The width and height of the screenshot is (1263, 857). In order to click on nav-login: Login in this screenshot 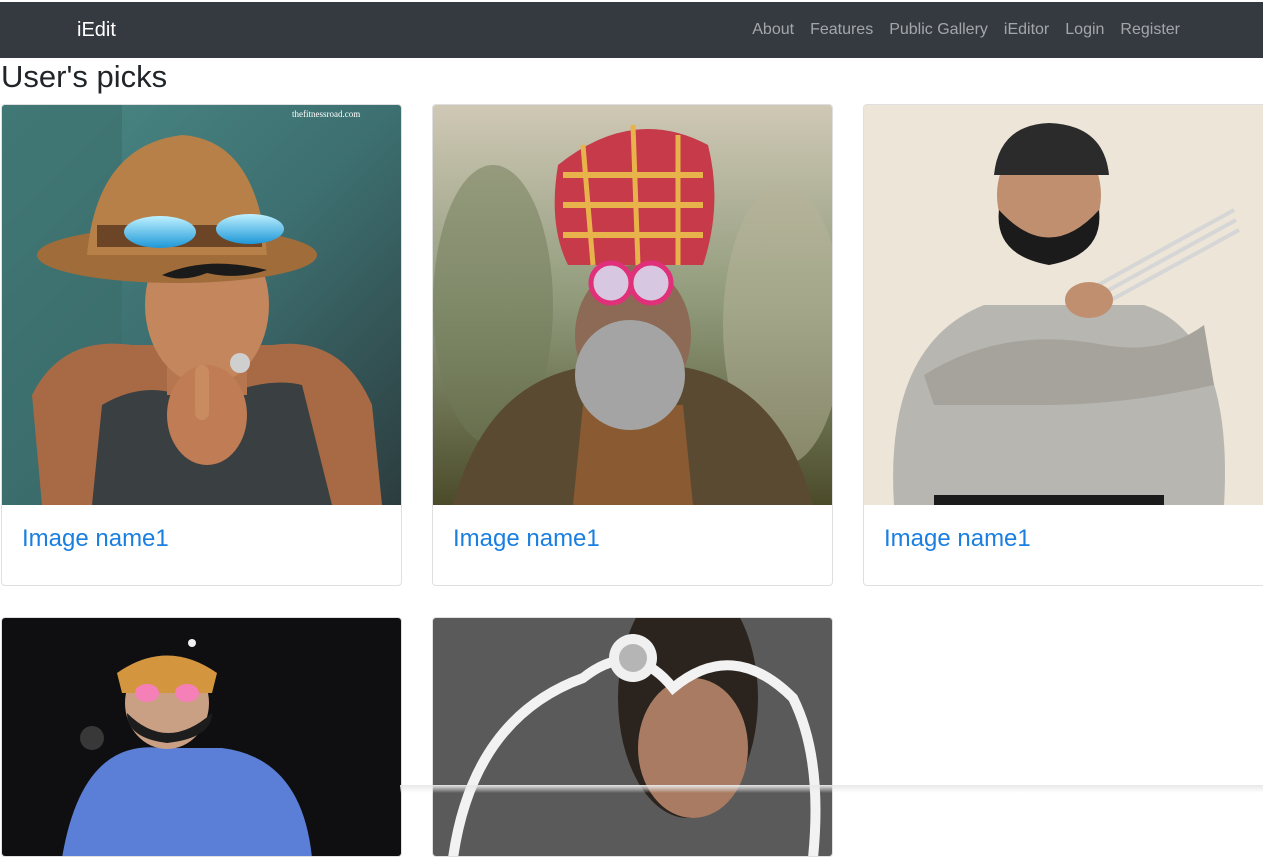, I will do `click(1084, 30)`.